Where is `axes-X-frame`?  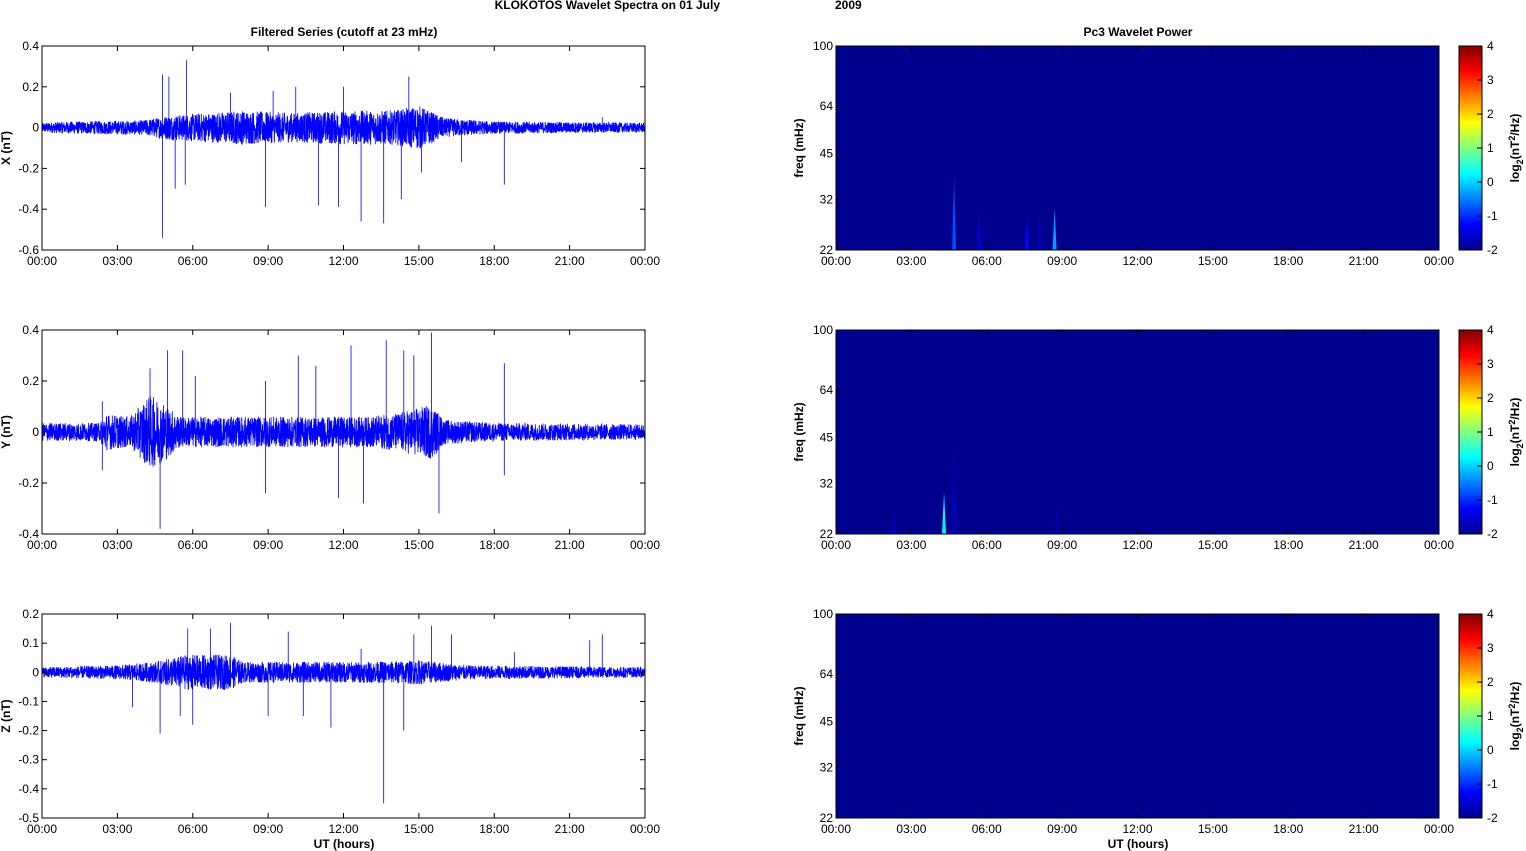
axes-X-frame is located at coordinates (343, 148).